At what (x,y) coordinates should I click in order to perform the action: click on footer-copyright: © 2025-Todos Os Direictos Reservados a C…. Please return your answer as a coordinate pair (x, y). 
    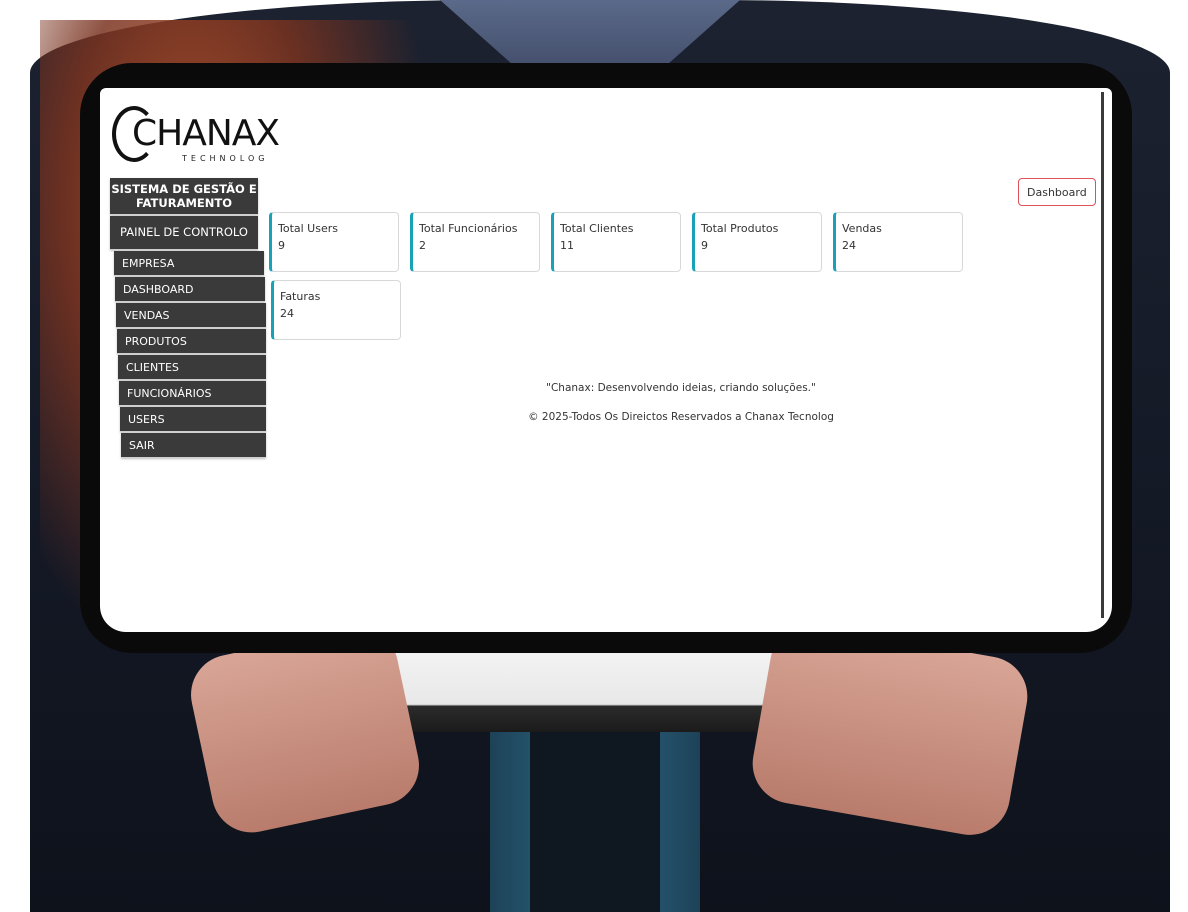
    Looking at the image, I should click on (681, 417).